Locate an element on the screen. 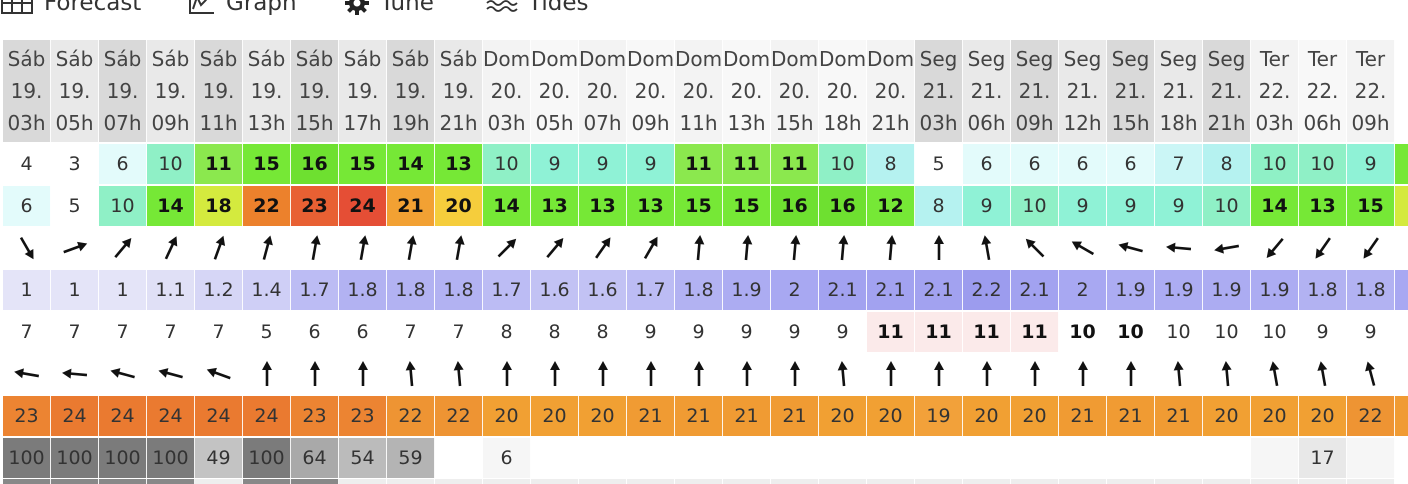  cloud-cover-cell is located at coordinates (555, 458).